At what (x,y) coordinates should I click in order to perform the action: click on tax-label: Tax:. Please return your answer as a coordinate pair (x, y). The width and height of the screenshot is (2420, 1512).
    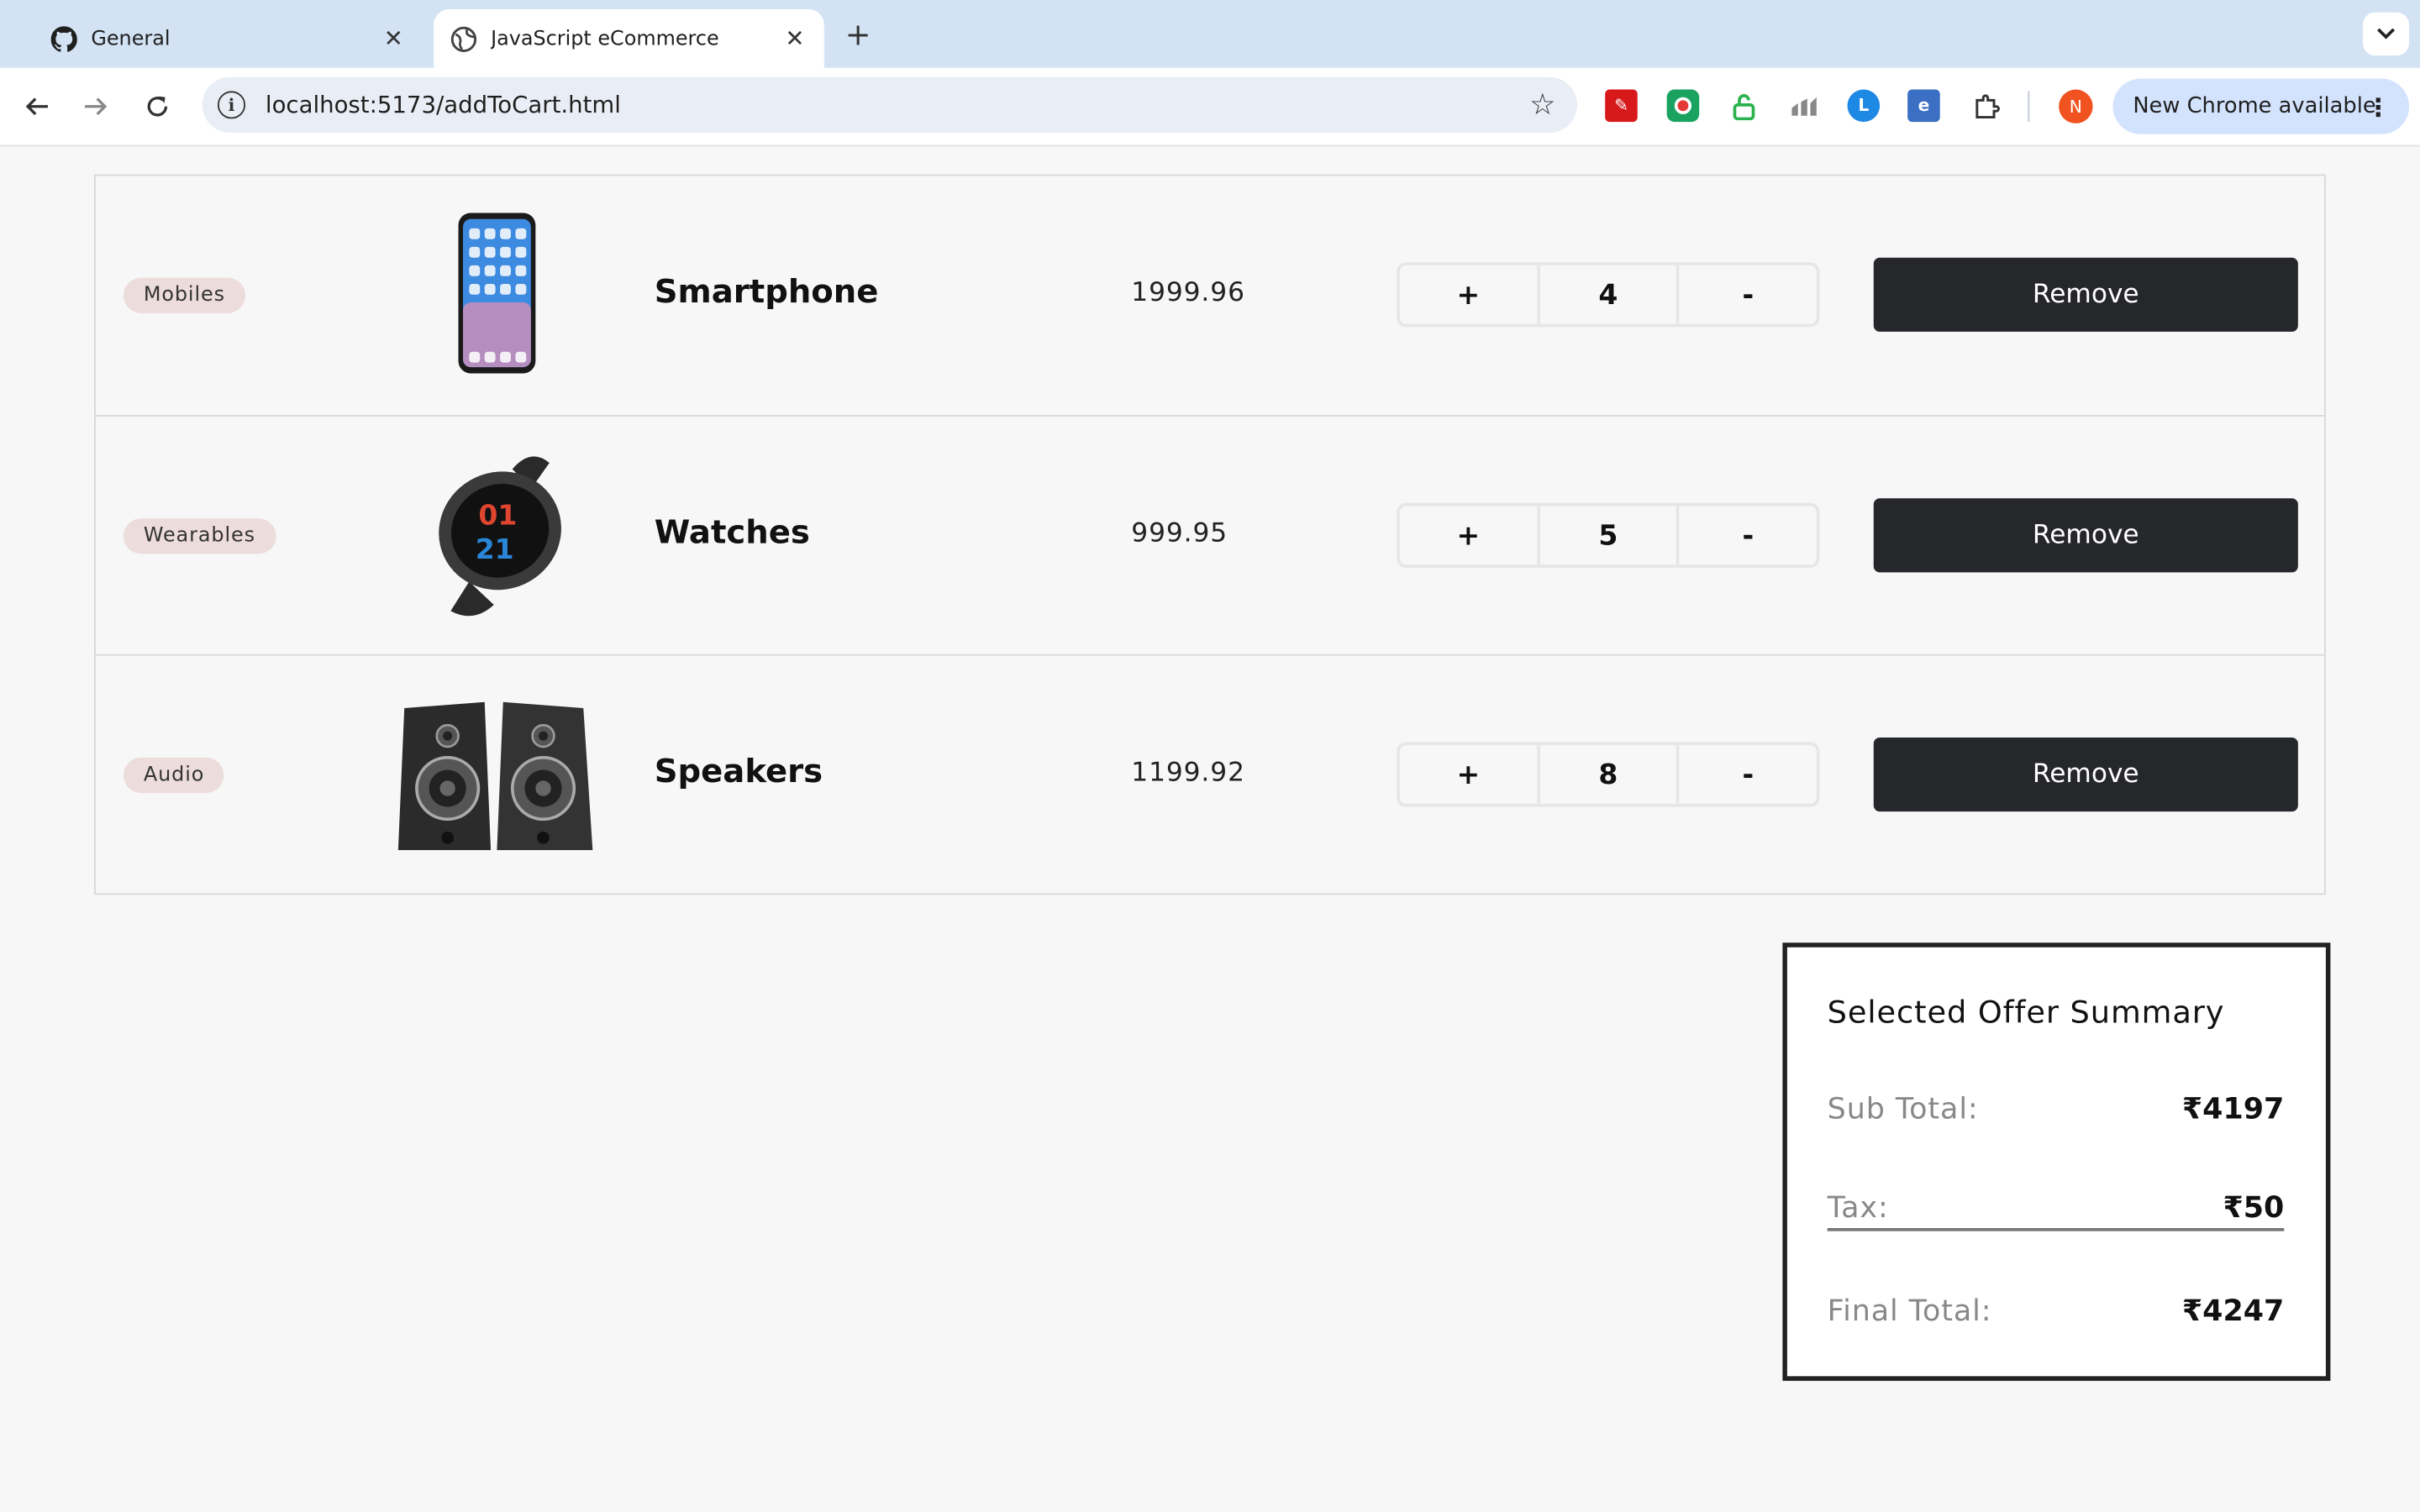
    Looking at the image, I should click on (1858, 1208).